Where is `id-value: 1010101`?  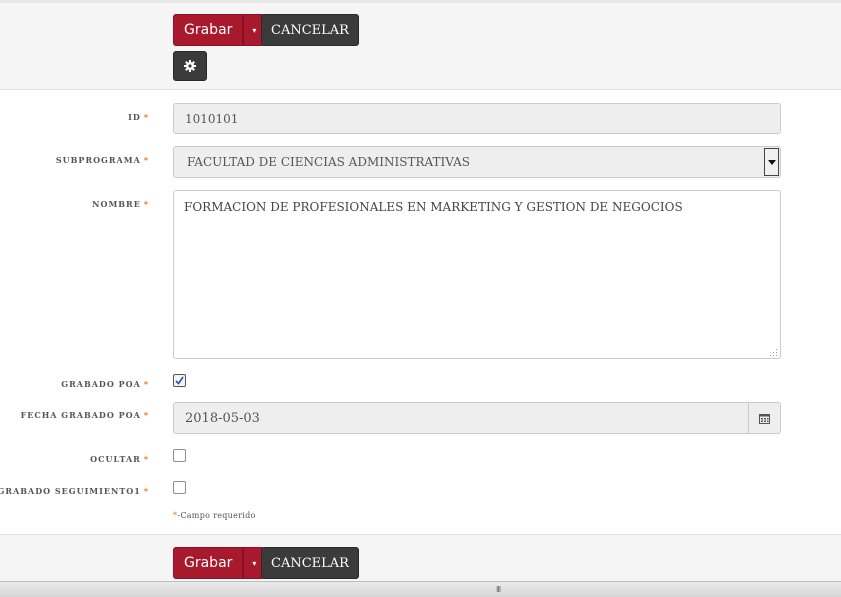
id-value: 1010101 is located at coordinates (212, 118).